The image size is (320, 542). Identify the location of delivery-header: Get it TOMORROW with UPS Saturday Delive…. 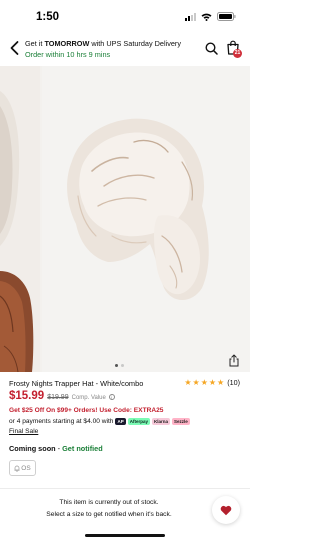
(125, 49).